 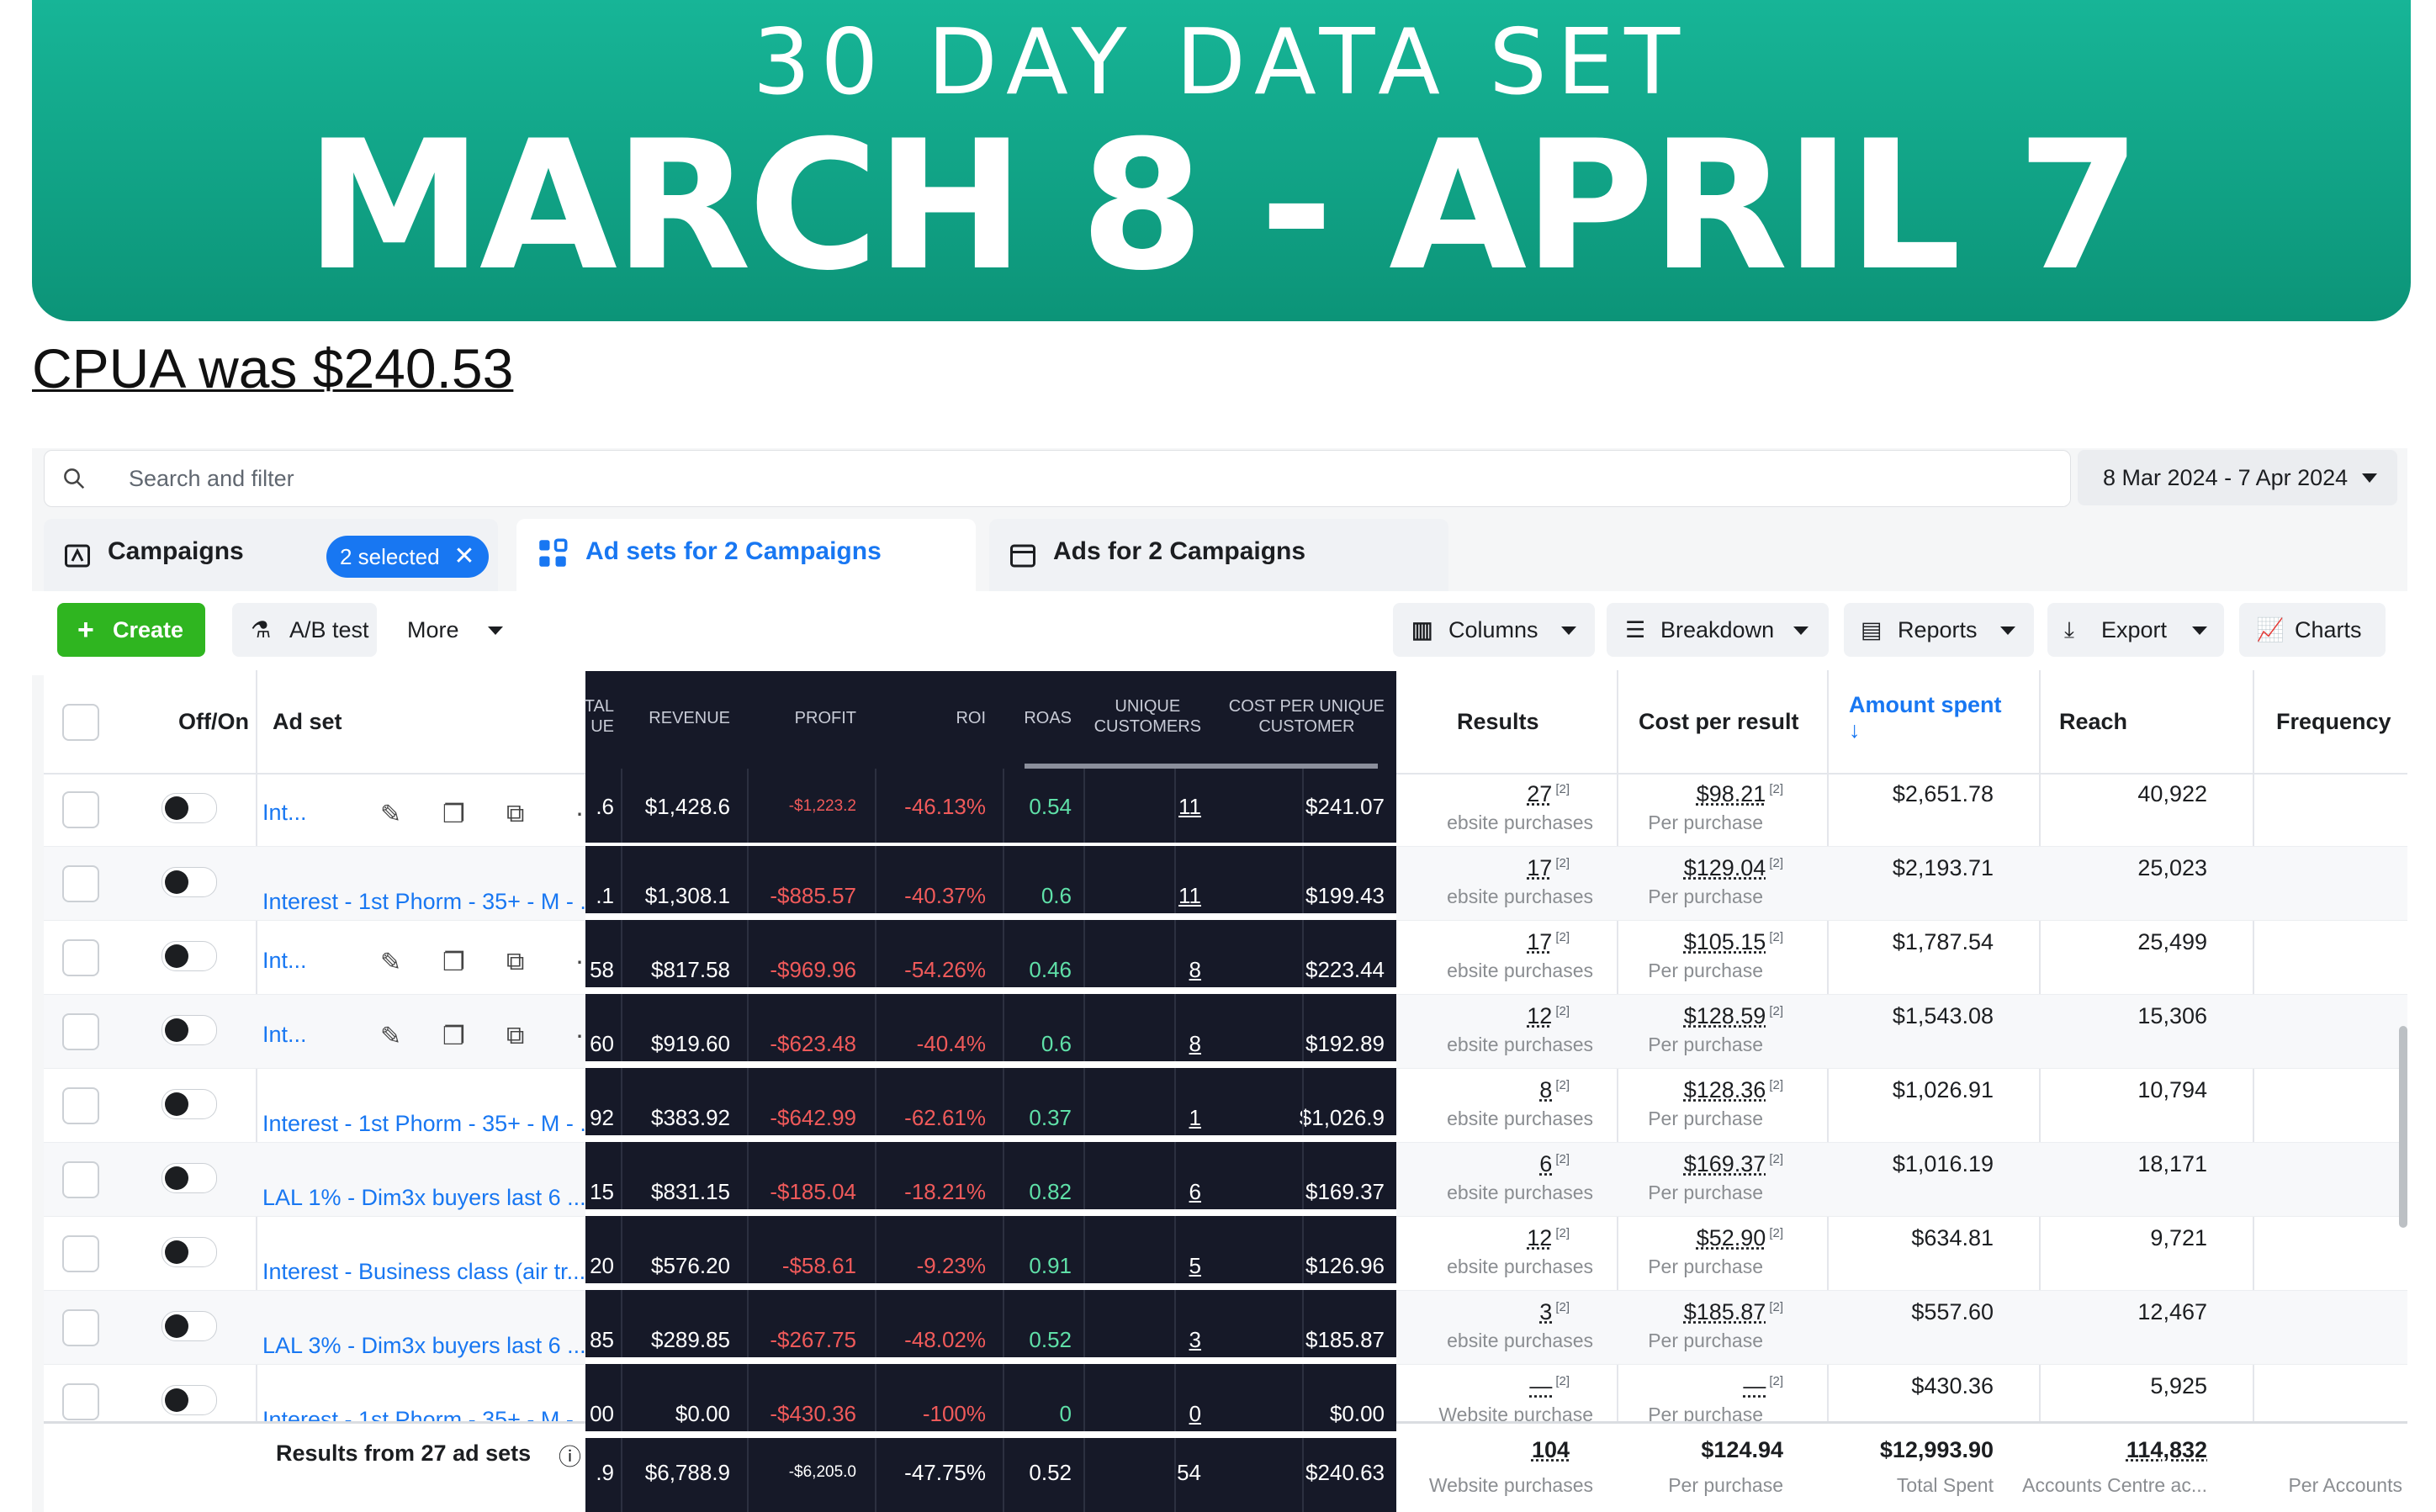 I want to click on overlay-roi: -40.4%, so click(x=951, y=1043).